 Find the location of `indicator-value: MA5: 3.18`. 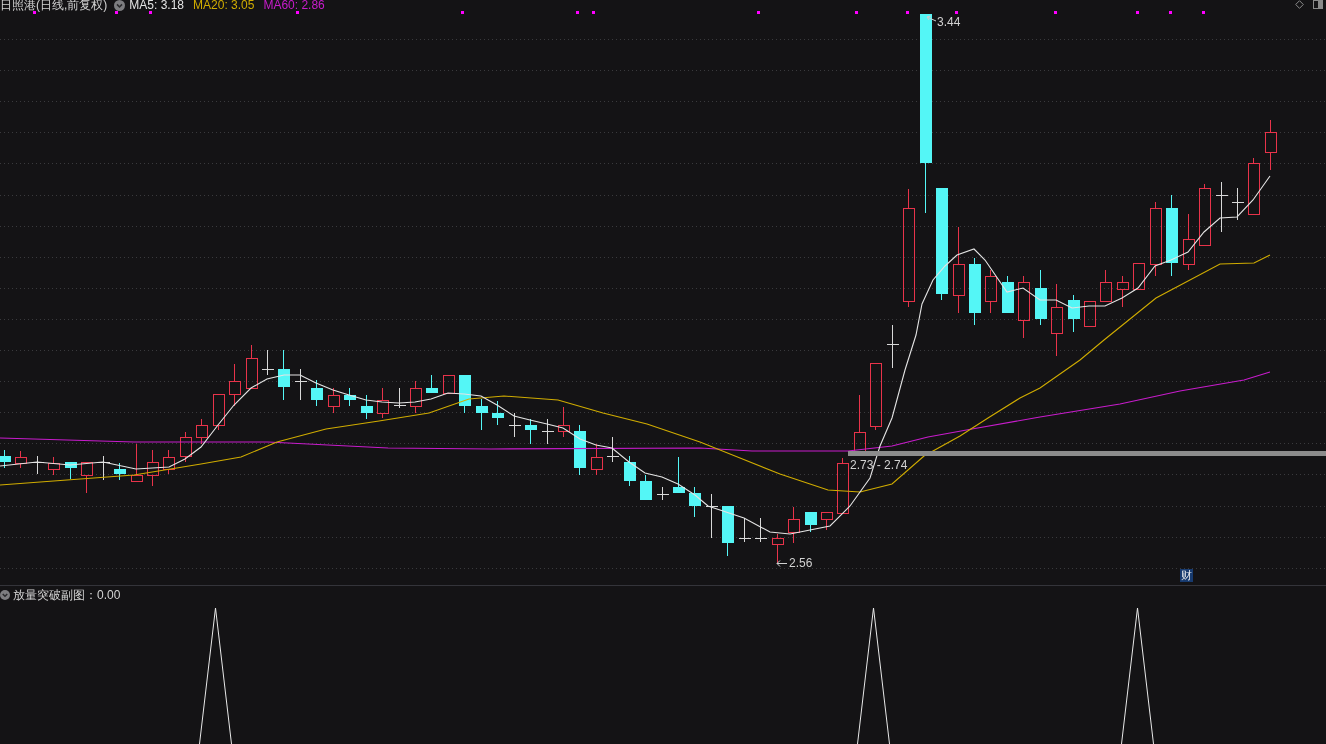

indicator-value: MA5: 3.18 is located at coordinates (157, 5).